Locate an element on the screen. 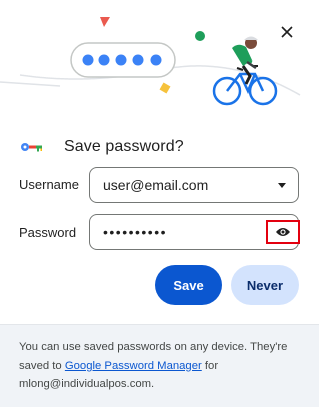  chevron-down-icon is located at coordinates (282, 185).